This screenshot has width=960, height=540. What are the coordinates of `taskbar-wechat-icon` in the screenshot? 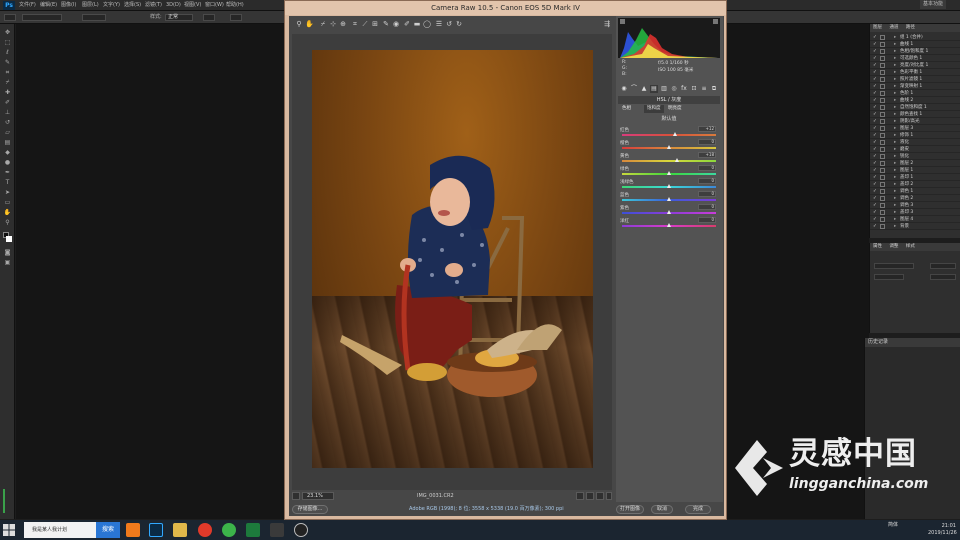 It's located at (253, 530).